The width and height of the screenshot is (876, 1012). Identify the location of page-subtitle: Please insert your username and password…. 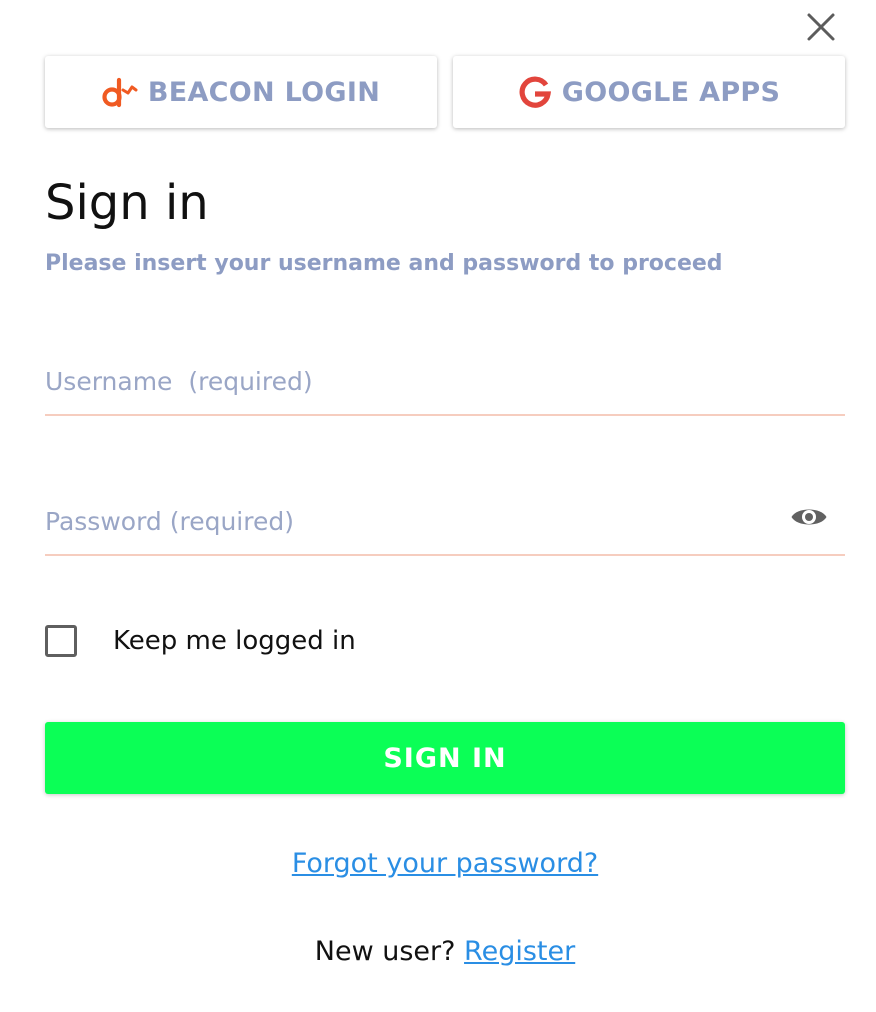
(384, 263).